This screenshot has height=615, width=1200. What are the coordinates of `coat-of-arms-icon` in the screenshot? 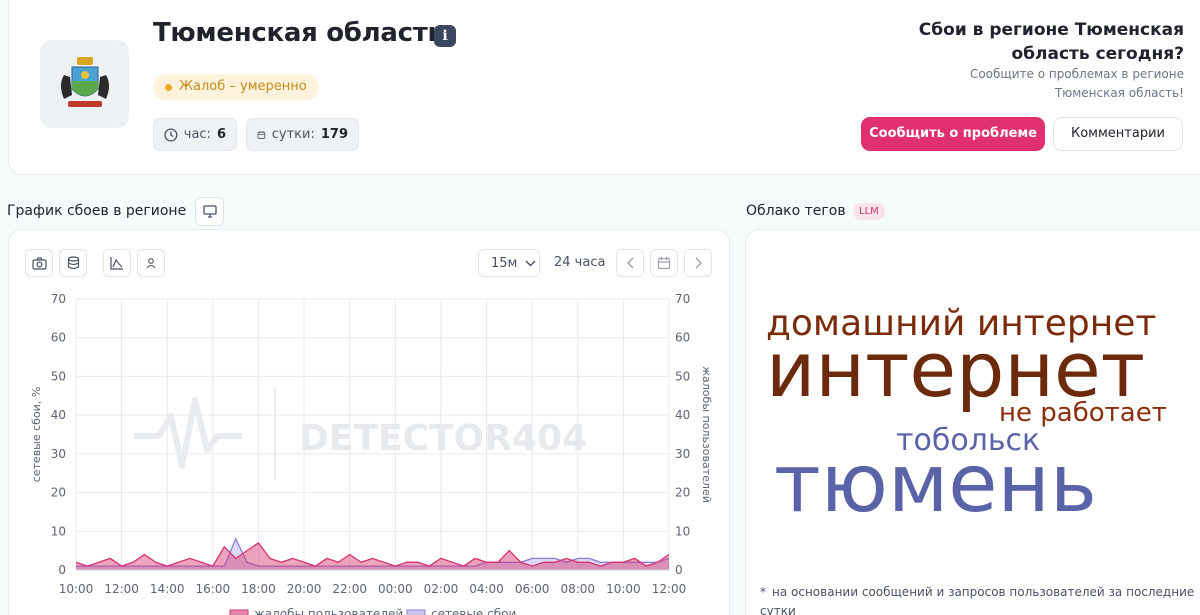 It's located at (84, 82).